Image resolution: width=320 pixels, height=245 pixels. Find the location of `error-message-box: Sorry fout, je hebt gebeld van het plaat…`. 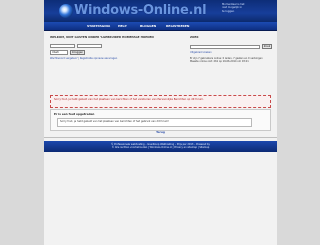

error-message-box: Sorry fout, je hebt gebeld van het plaat… is located at coordinates (160, 101).